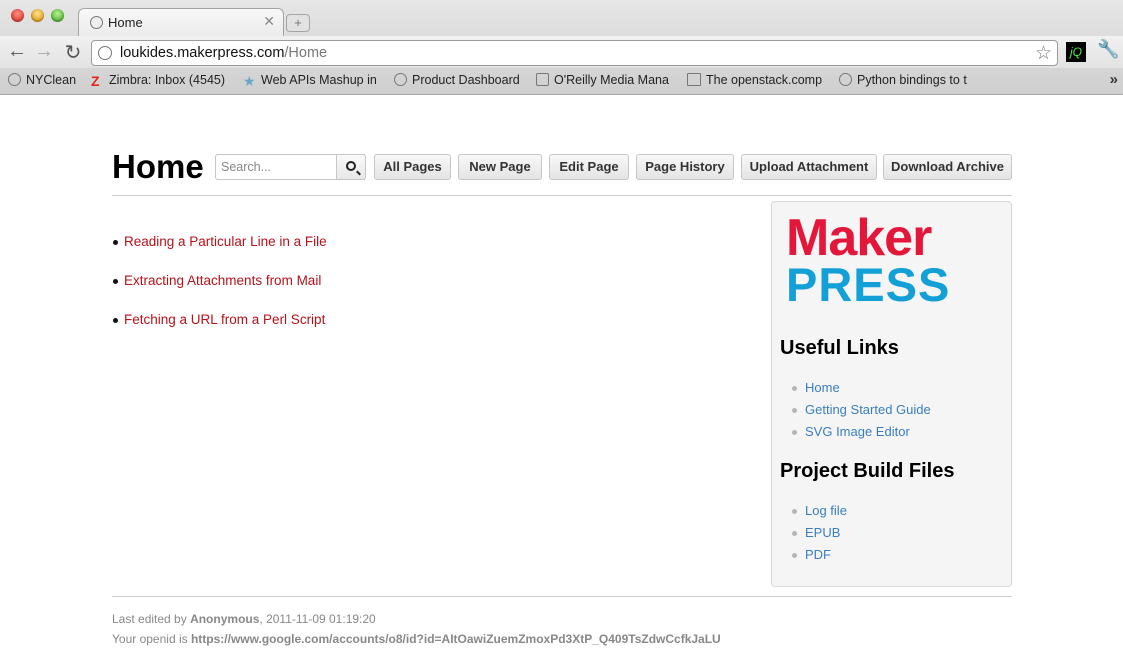  I want to click on zimbra-icon: Z, so click(95, 80).